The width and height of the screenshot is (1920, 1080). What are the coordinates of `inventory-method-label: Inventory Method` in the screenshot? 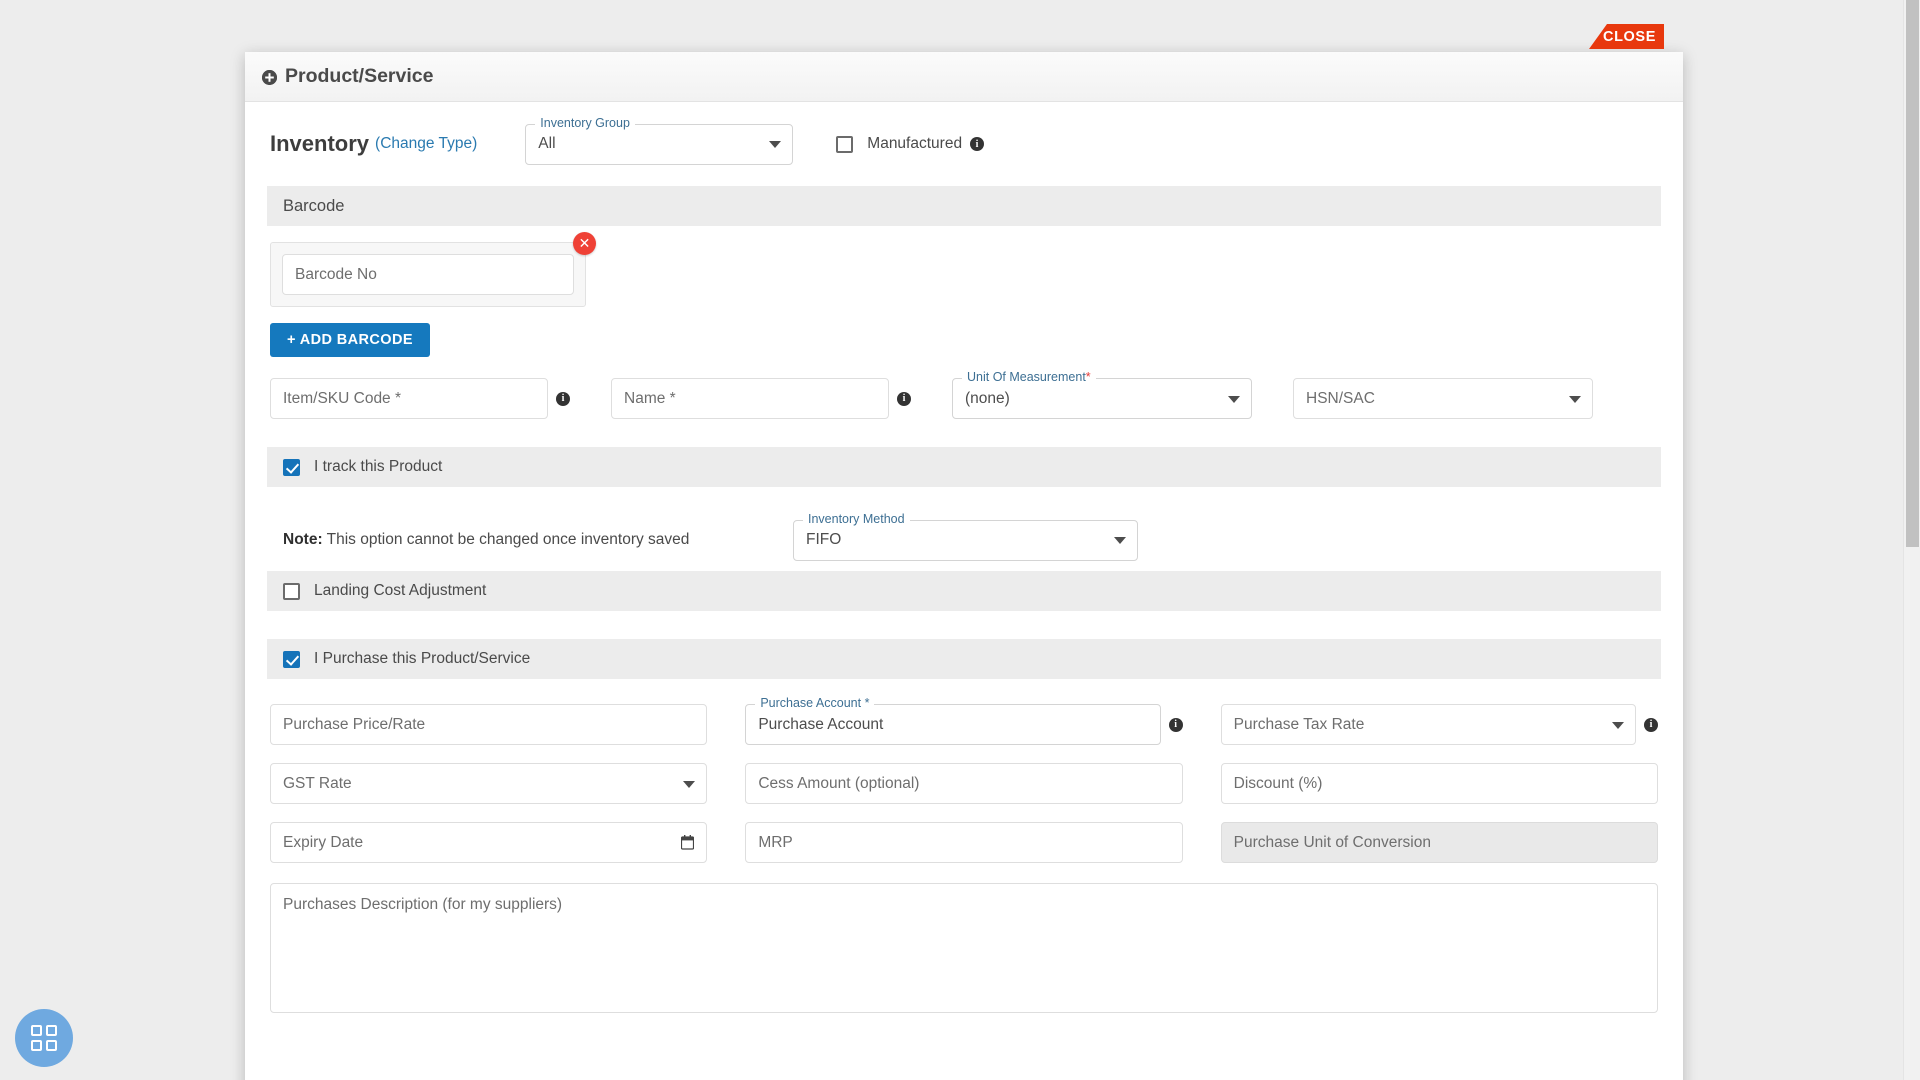 It's located at (856, 518).